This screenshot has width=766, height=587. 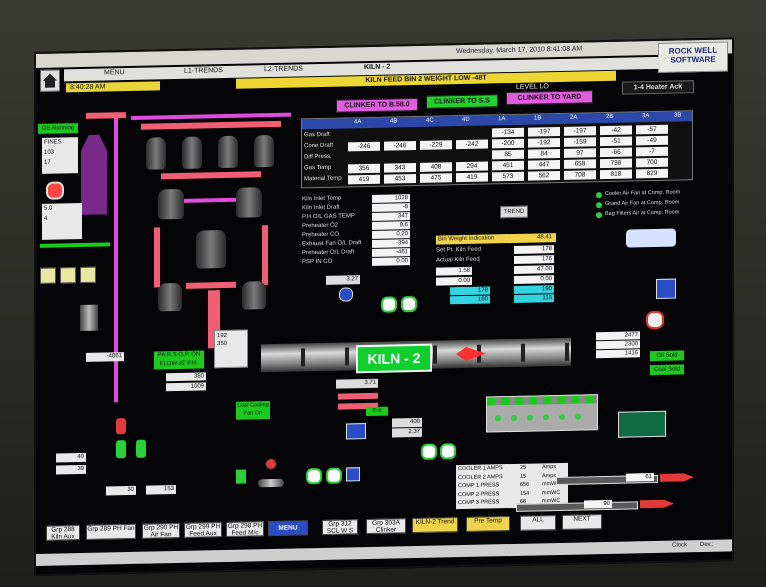 I want to click on time-display: 8:40:28 AM, so click(x=113, y=87).